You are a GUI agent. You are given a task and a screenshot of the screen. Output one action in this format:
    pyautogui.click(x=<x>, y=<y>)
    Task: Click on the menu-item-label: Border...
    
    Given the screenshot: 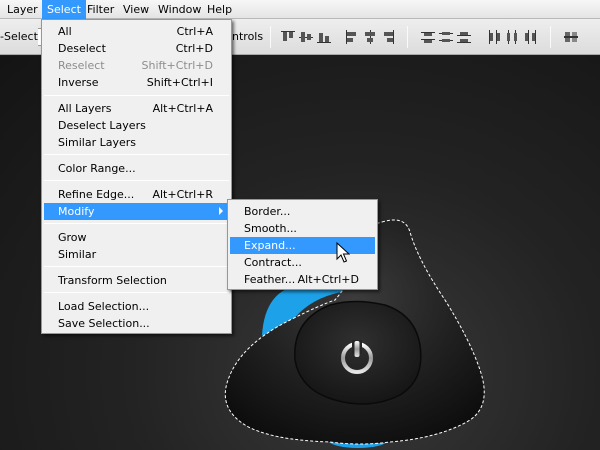 What is the action you would take?
    pyautogui.click(x=267, y=211)
    